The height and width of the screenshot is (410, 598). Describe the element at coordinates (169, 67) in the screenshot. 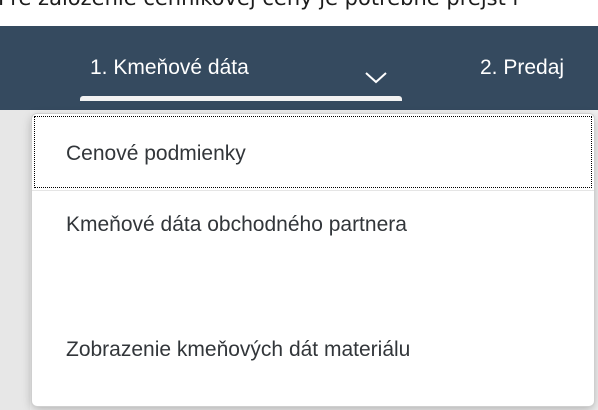

I see `tab-label: 1. Kmeňové dáta` at that location.